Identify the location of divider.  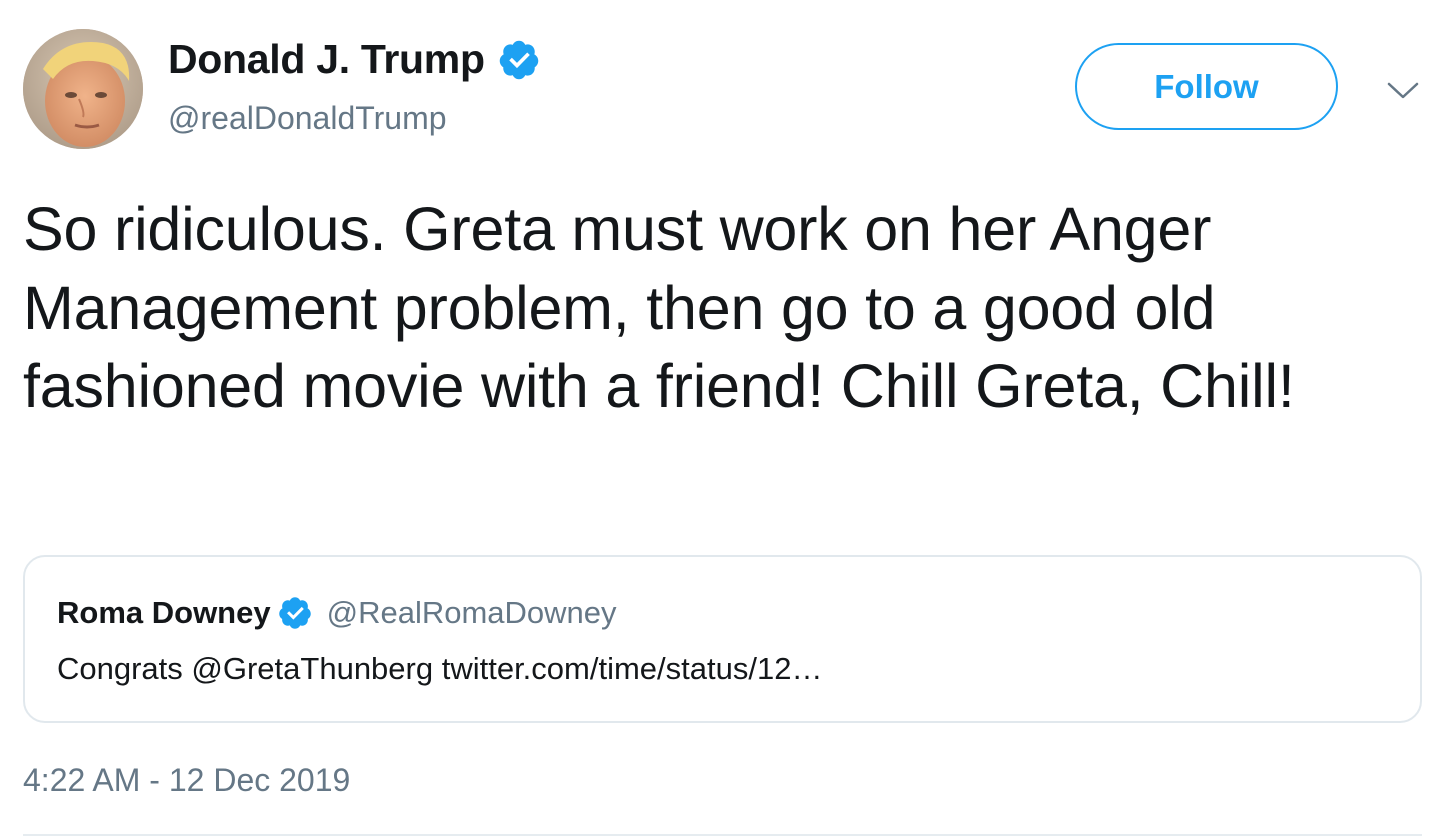
(722, 835).